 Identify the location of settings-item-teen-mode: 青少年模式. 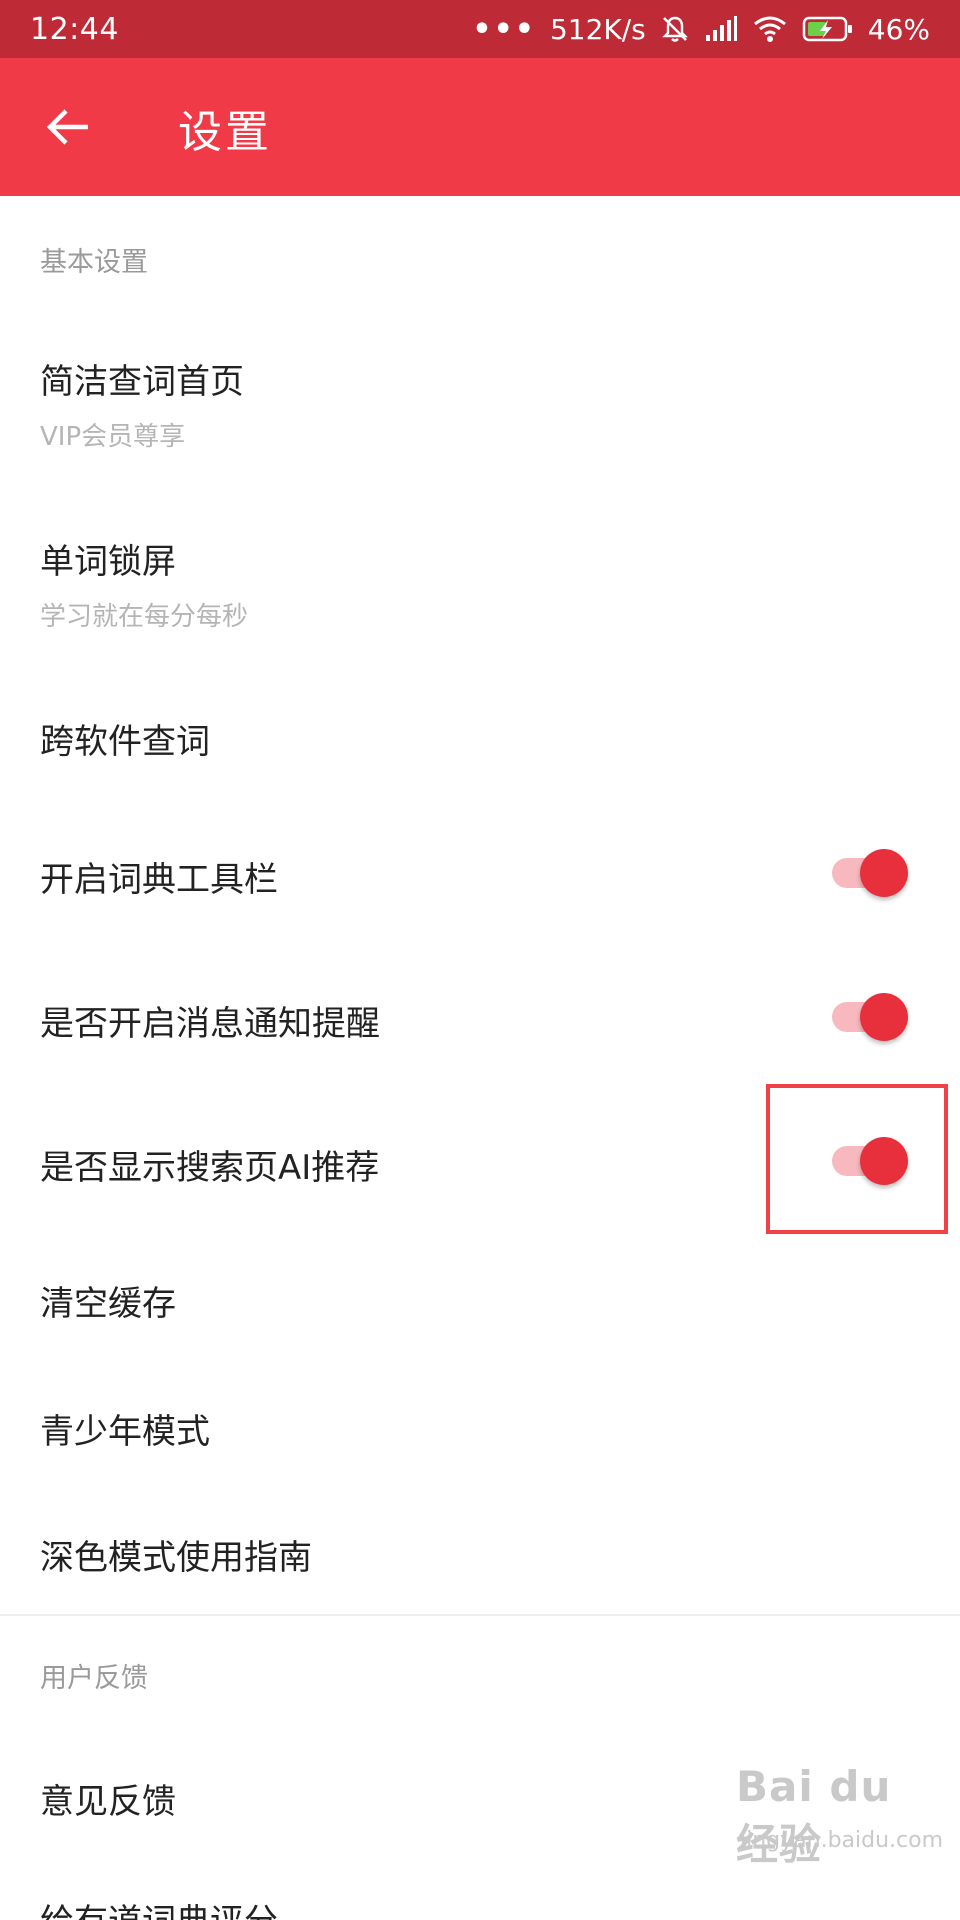
(480, 1432).